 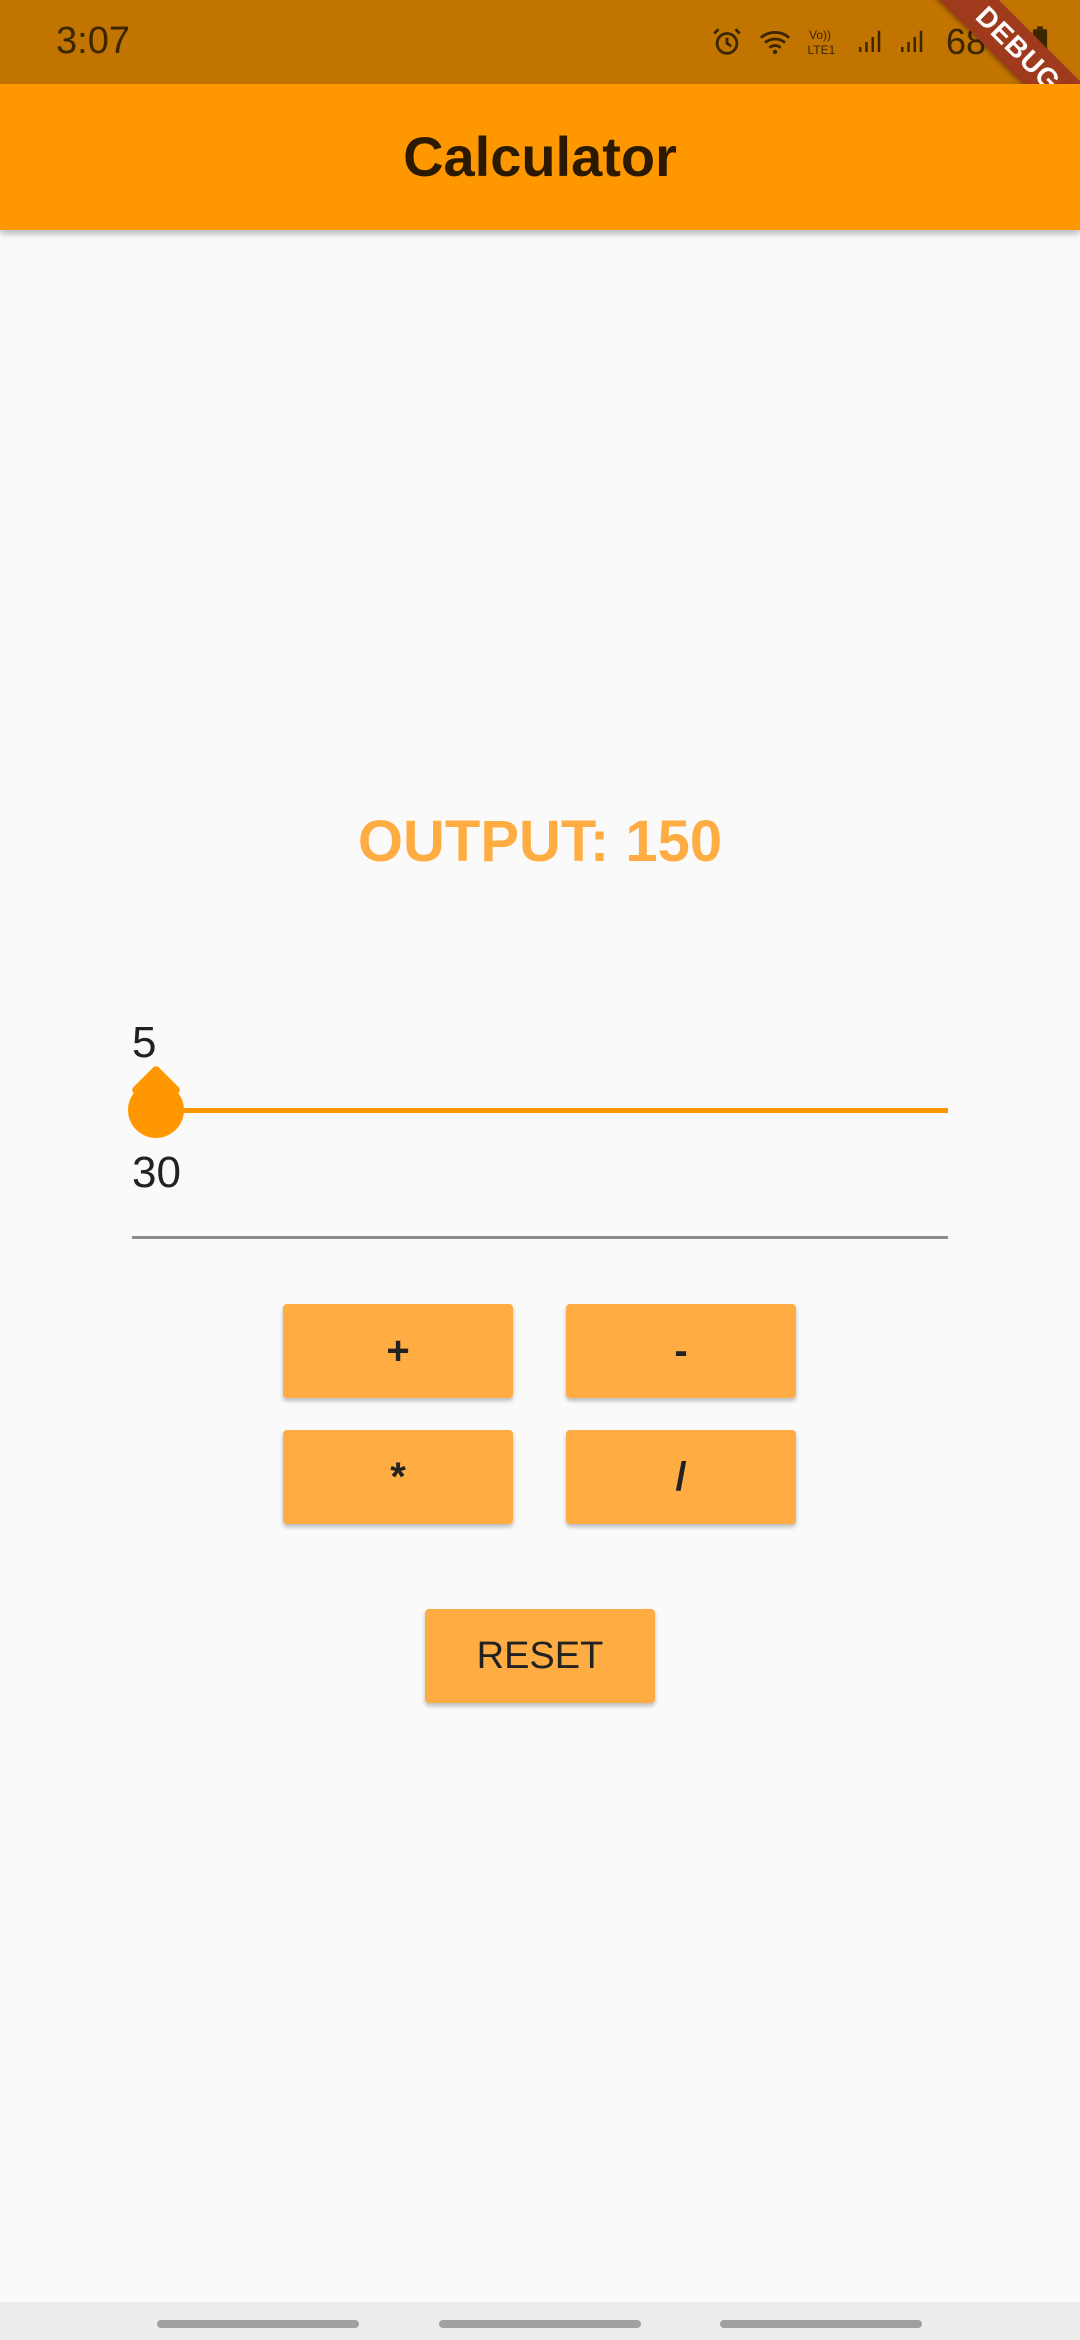 What do you see at coordinates (727, 41) in the screenshot?
I see `alarm-icon` at bounding box center [727, 41].